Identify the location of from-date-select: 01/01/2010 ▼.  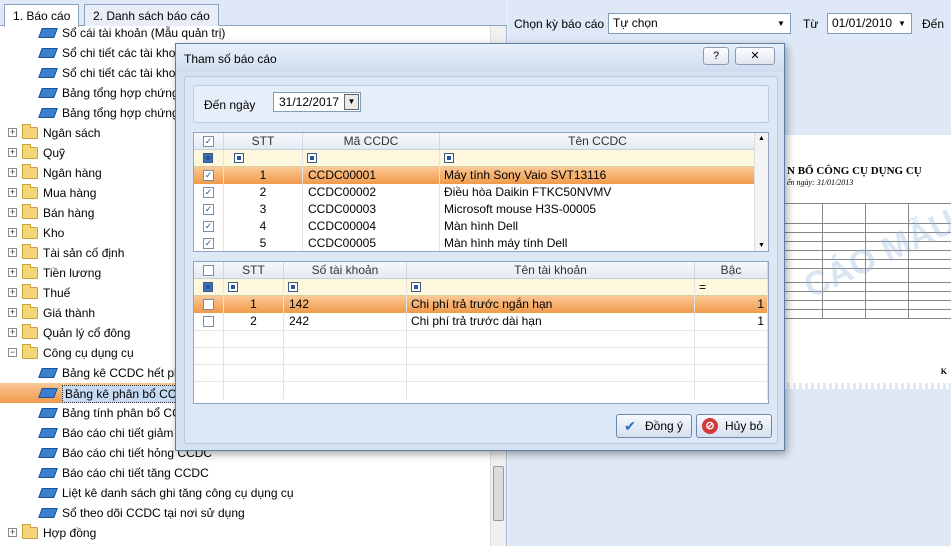
(869, 23).